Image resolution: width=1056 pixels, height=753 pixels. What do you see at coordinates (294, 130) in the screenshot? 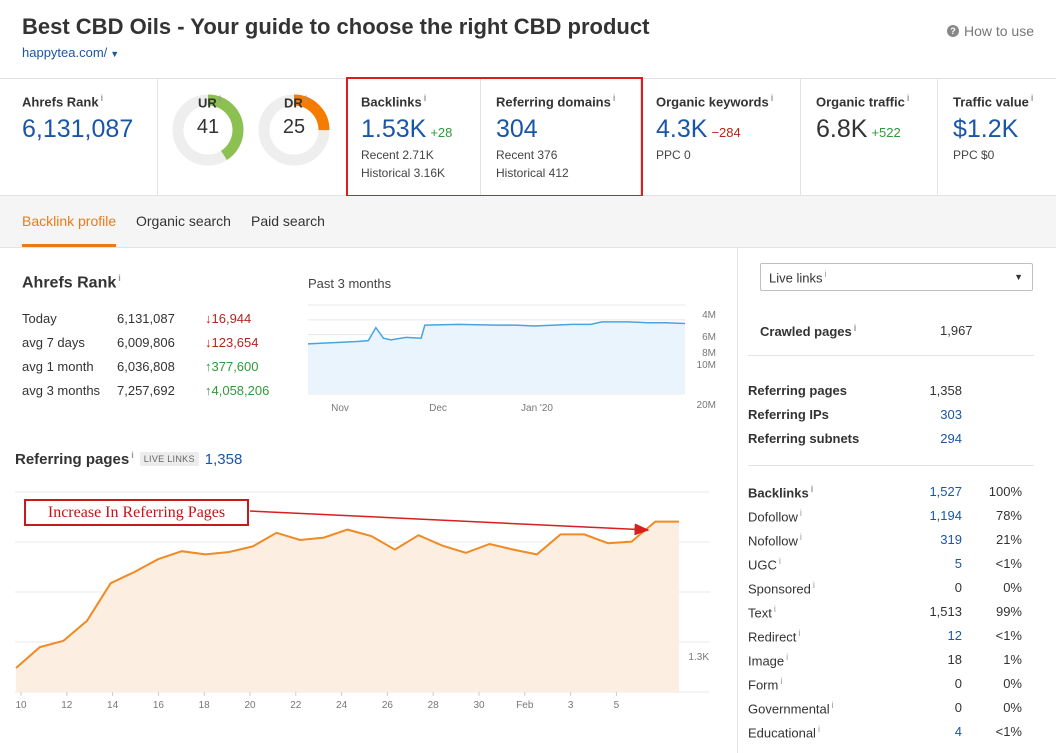
I see `dr-gauge: DR i 25` at bounding box center [294, 130].